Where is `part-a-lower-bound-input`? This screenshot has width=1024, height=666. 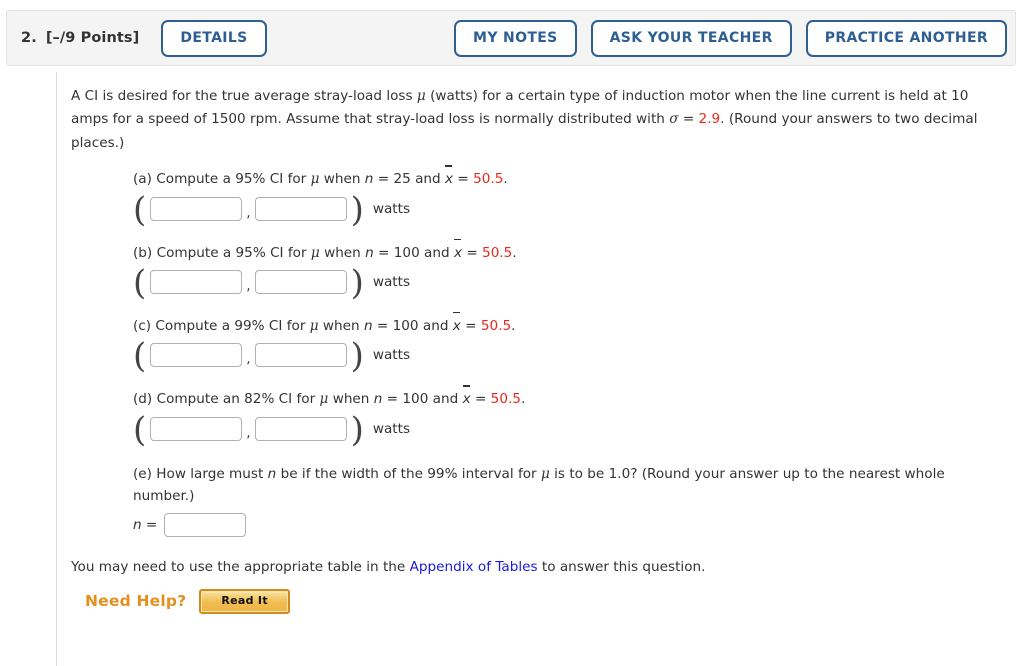 part-a-lower-bound-input is located at coordinates (196, 208).